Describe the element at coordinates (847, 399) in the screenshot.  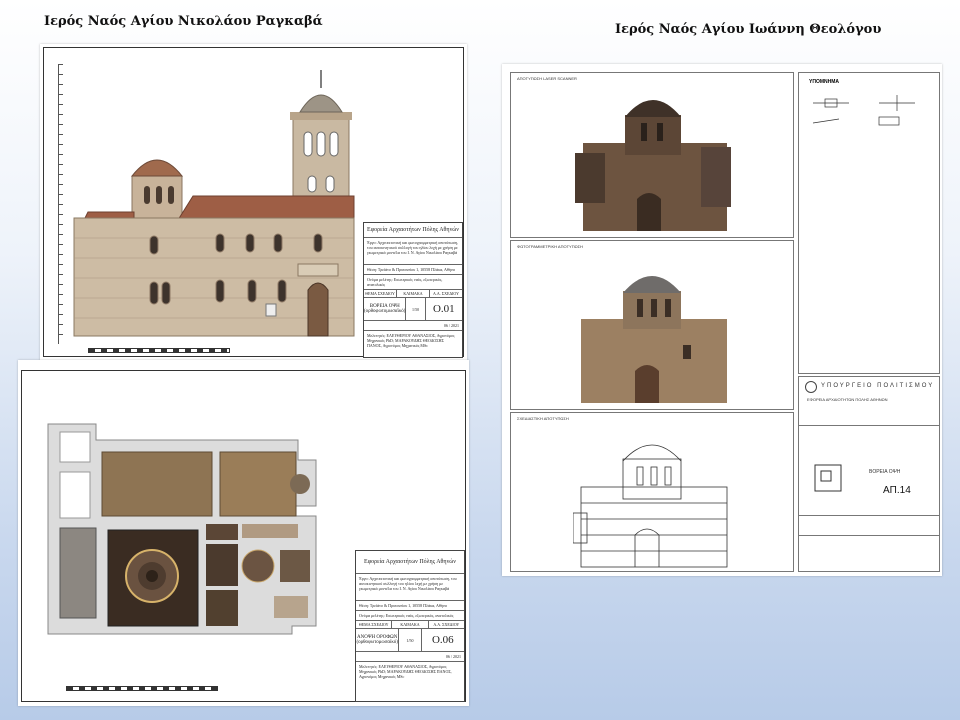
I see `ephoria-name: ΕΦΟΡΕΙΑ ΑΡΧΑΙΟΤΗΤΩΝ ΠΟΛΗΣ ΑΘΗΝΩΝ` at that location.